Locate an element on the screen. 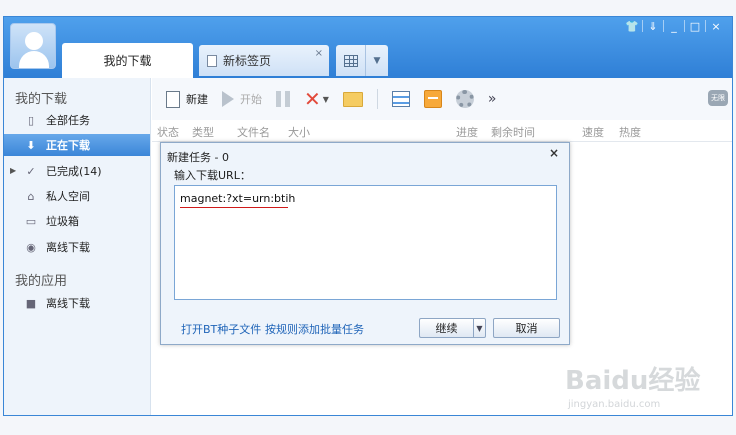 The height and width of the screenshot is (435, 736). sidebar-section-apps: 我的应用 is located at coordinates (41, 281).